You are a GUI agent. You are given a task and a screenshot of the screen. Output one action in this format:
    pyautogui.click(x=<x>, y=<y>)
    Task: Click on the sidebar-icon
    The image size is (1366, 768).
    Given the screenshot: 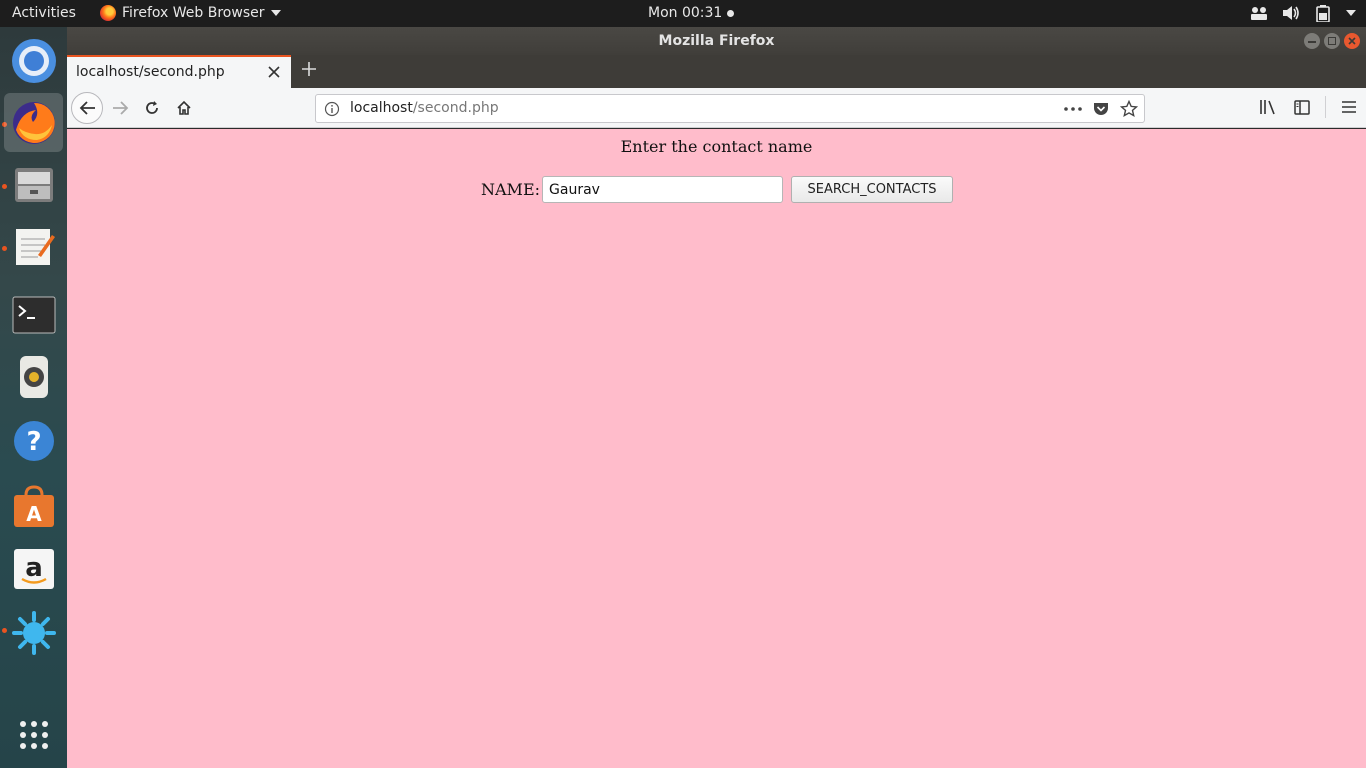 What is the action you would take?
    pyautogui.click(x=1302, y=107)
    